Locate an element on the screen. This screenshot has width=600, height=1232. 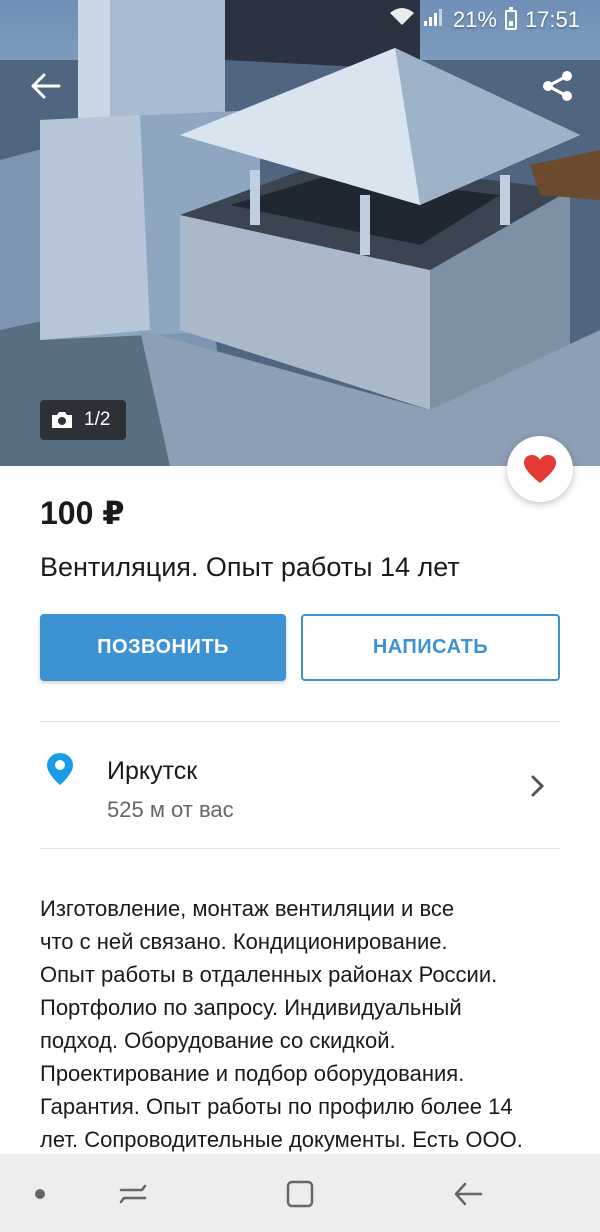
description-line: Проектирование и подбор оборудования. is located at coordinates (252, 1073).